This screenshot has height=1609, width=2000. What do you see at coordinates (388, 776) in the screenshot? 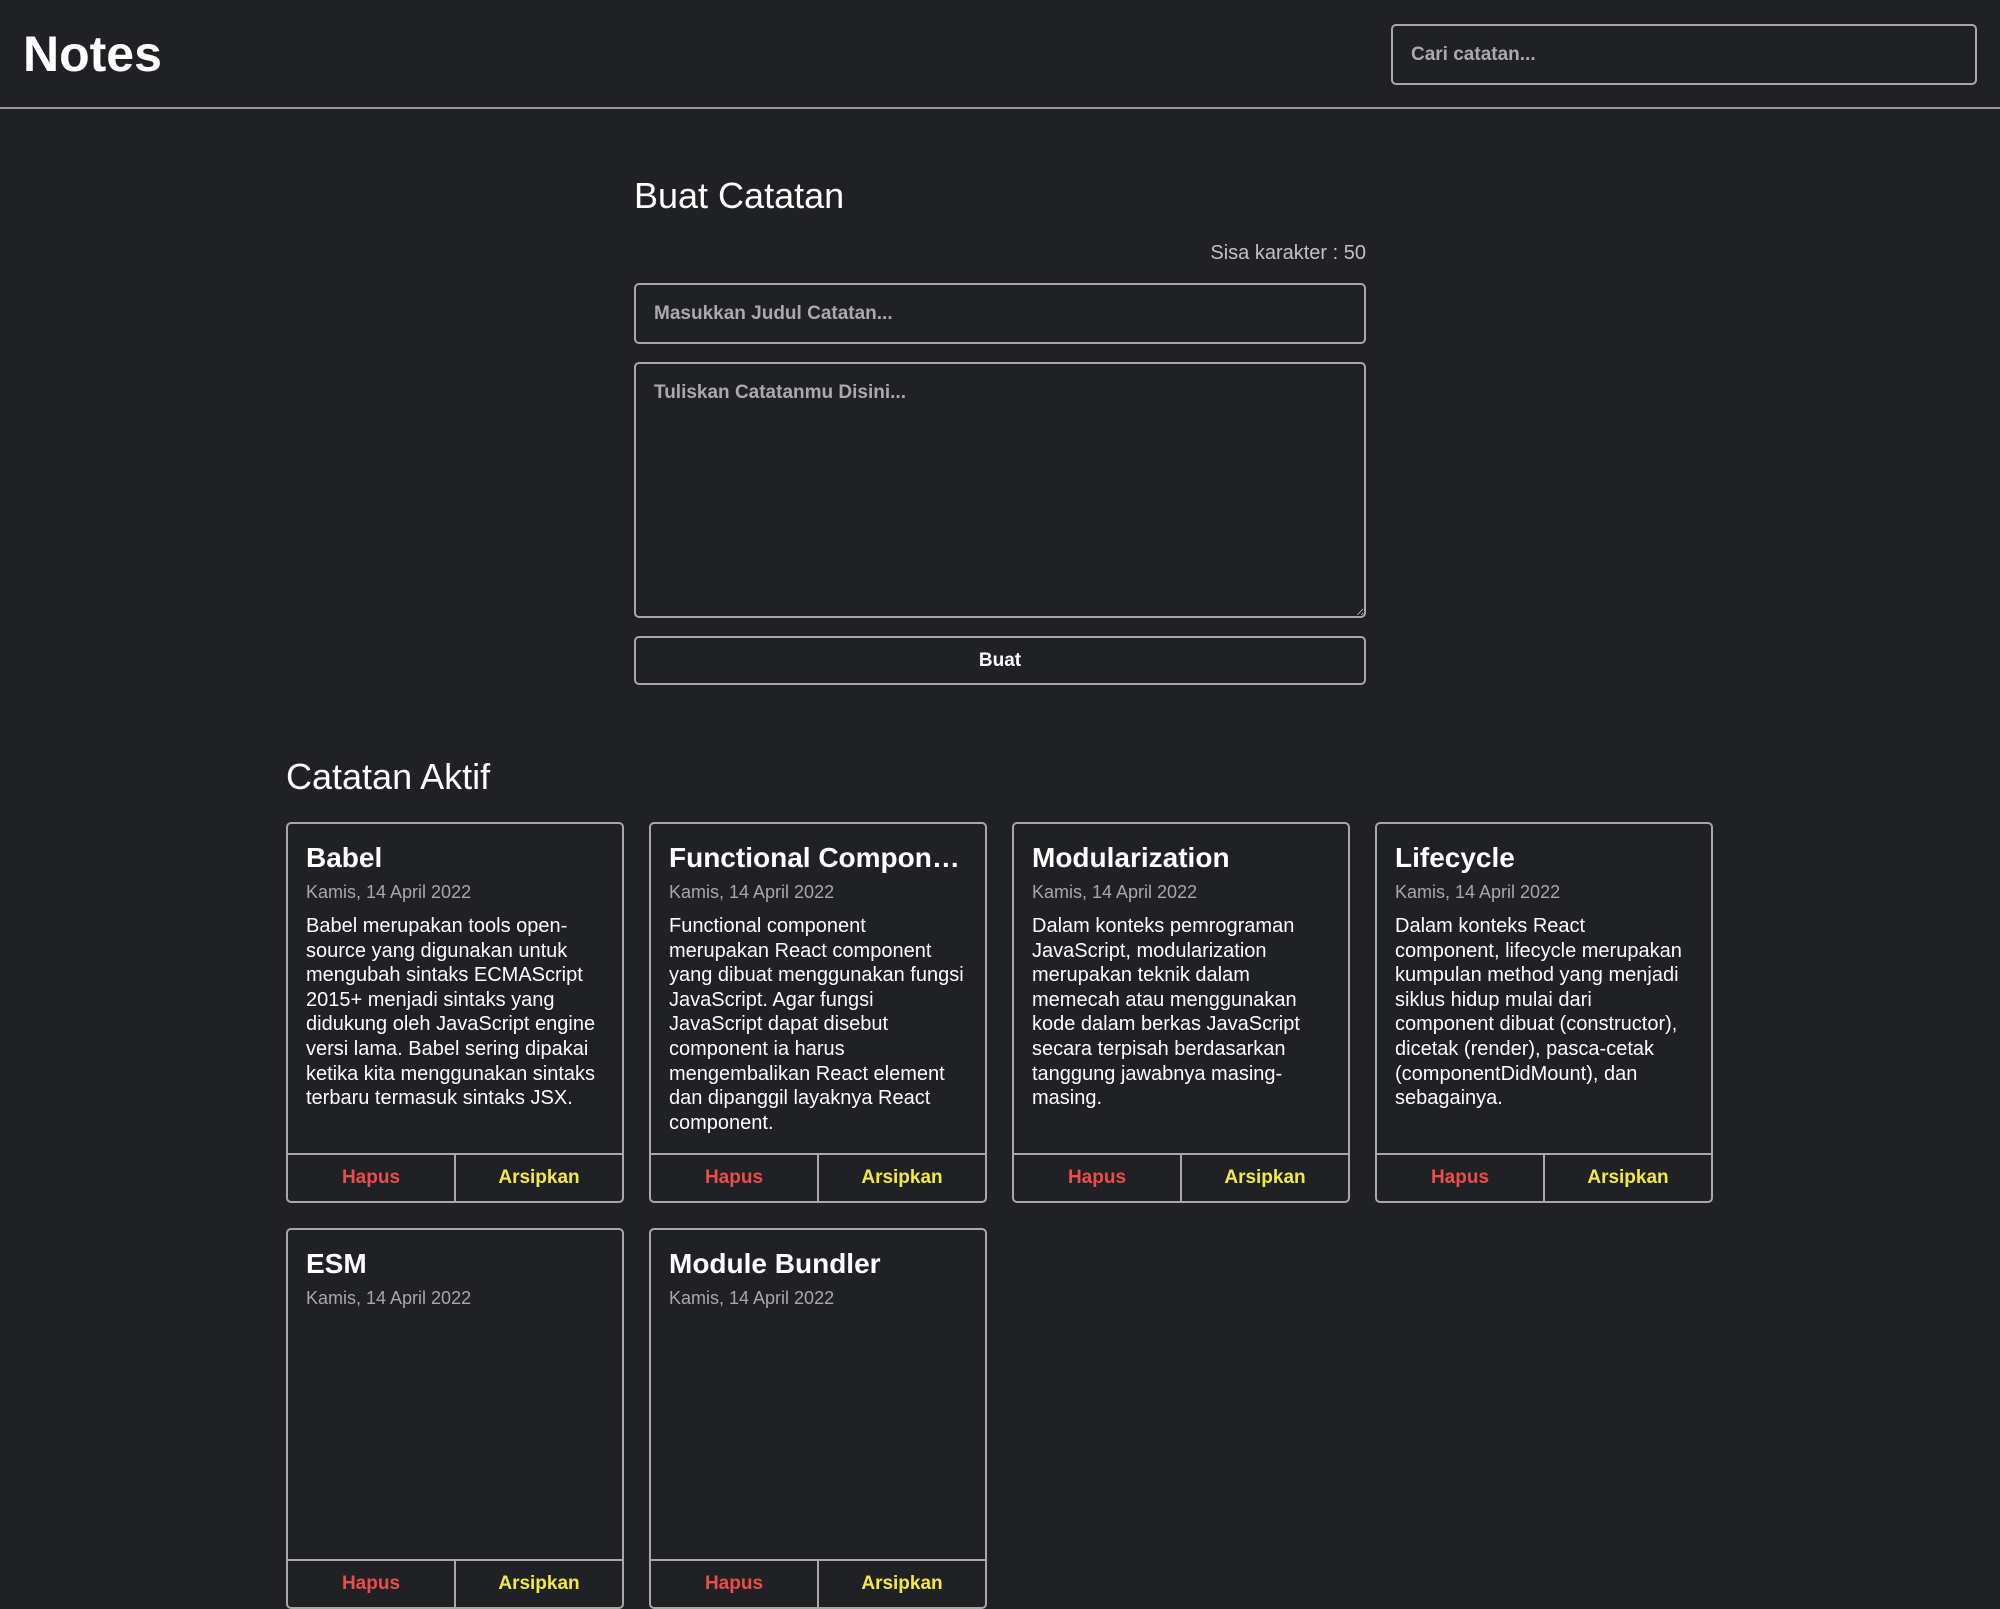
I see `active-notes-heading: Catatan Aktif` at bounding box center [388, 776].